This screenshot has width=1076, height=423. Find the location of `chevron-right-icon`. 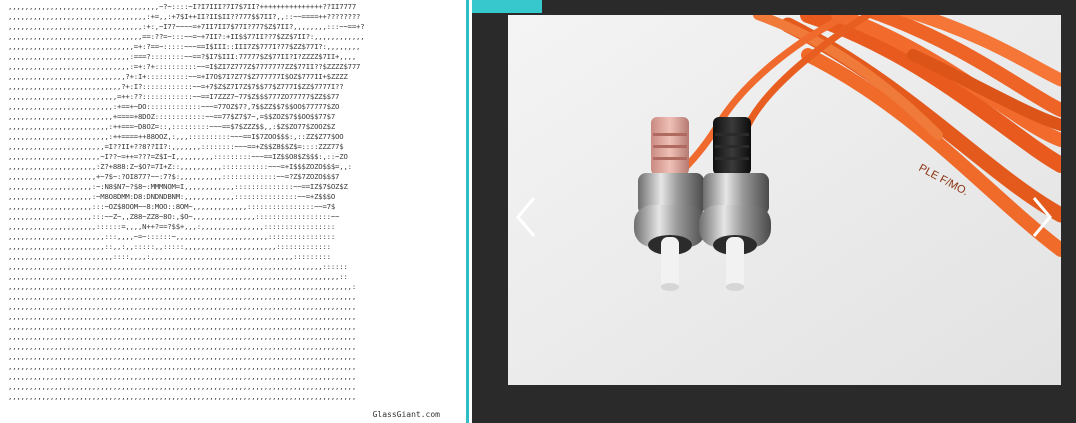

chevron-right-icon is located at coordinates (1042, 217).